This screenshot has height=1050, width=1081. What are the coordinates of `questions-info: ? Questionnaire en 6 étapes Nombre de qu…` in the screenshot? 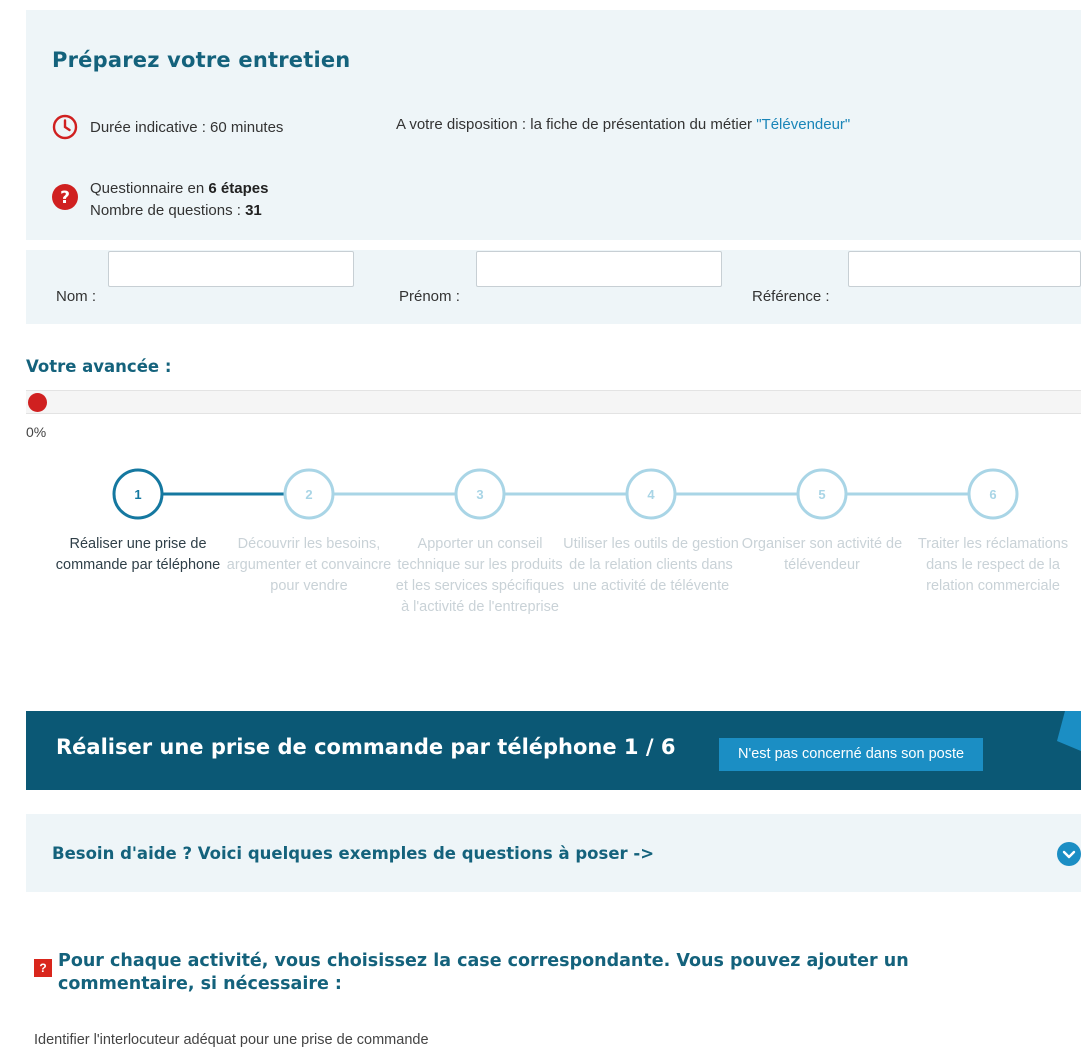 It's located at (160, 200).